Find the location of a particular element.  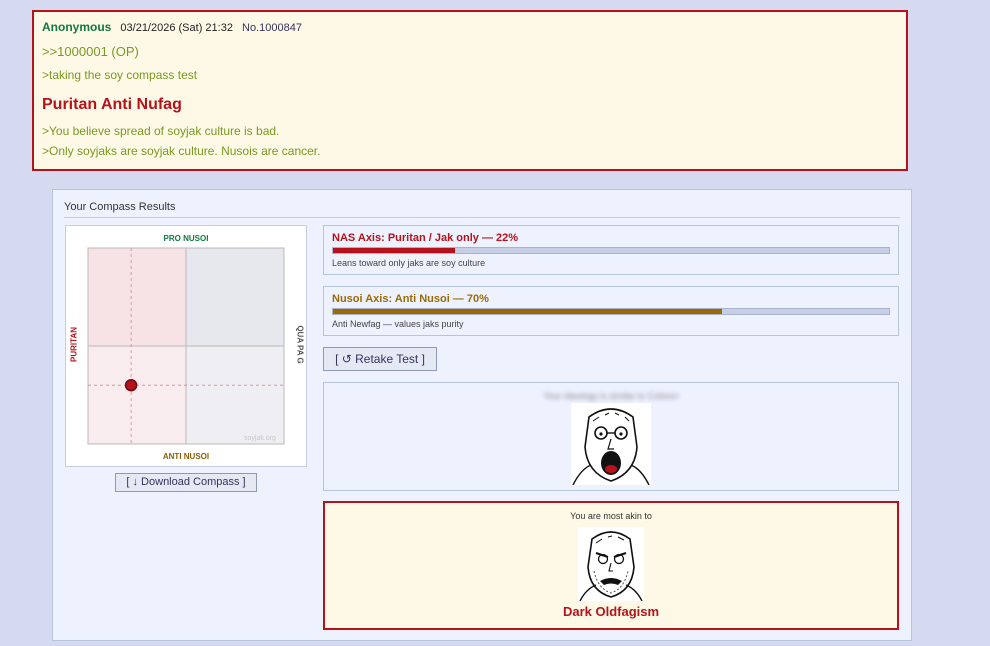

nusoi-progress-track is located at coordinates (611, 311).